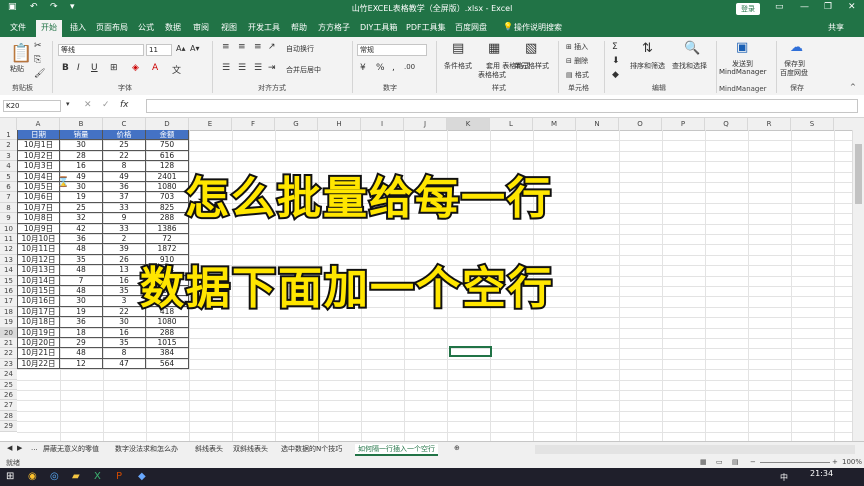 Image resolution: width=864 pixels, height=486 pixels. I want to click on increase-font-icon: A▴, so click(181, 48).